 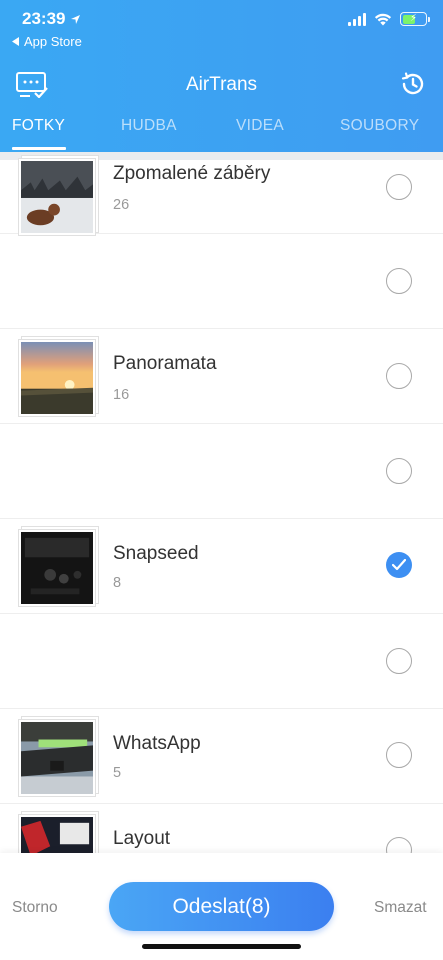 What do you see at coordinates (121, 205) in the screenshot?
I see `album-count: 26` at bounding box center [121, 205].